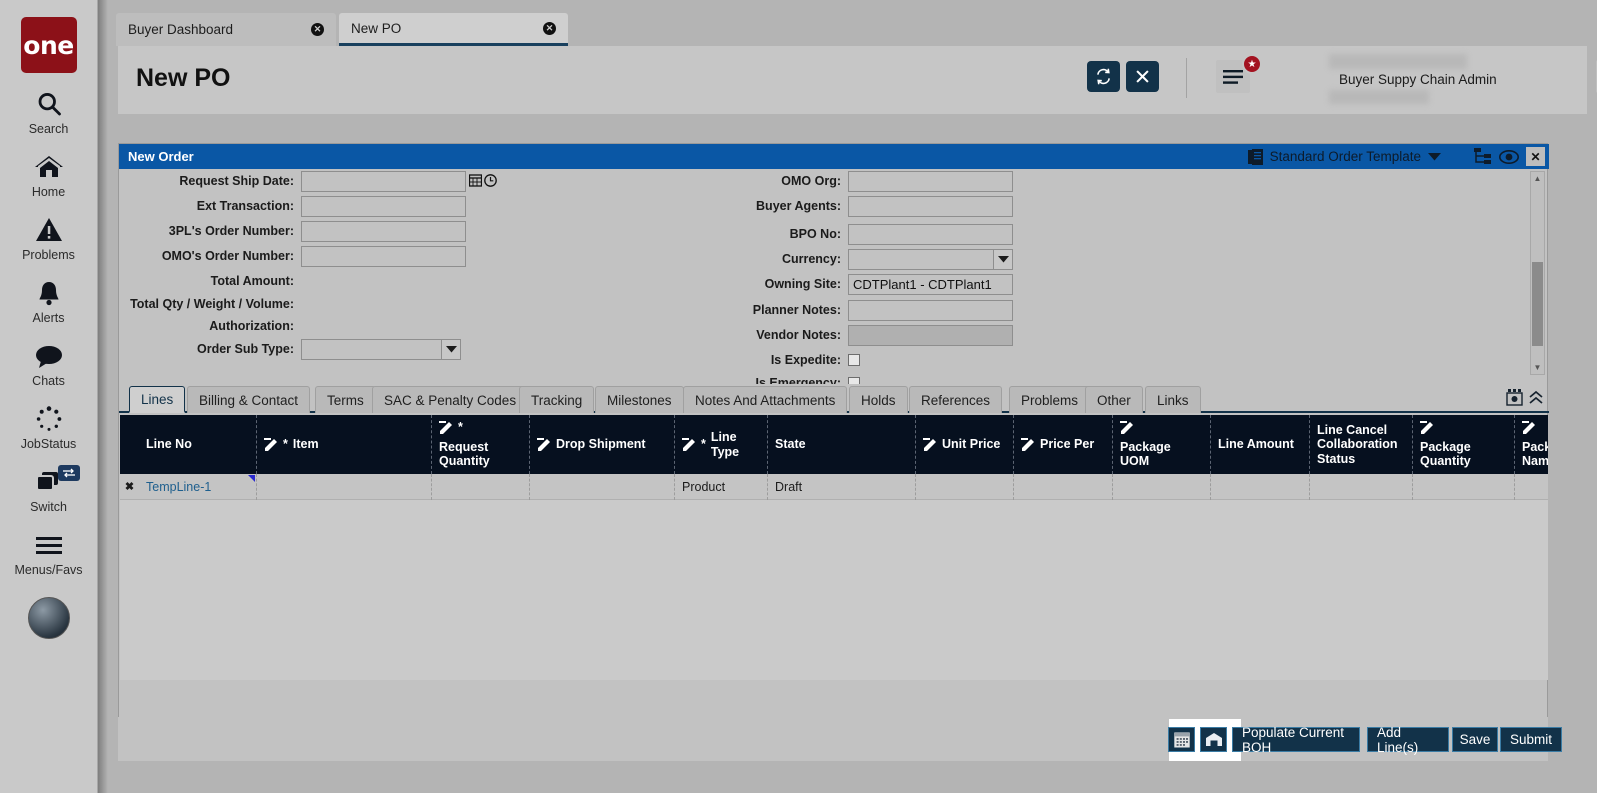  Describe the element at coordinates (169, 444) in the screenshot. I see `column-label: Line No` at that location.